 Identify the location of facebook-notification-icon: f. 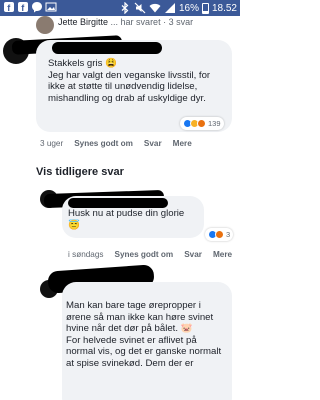
(9, 7).